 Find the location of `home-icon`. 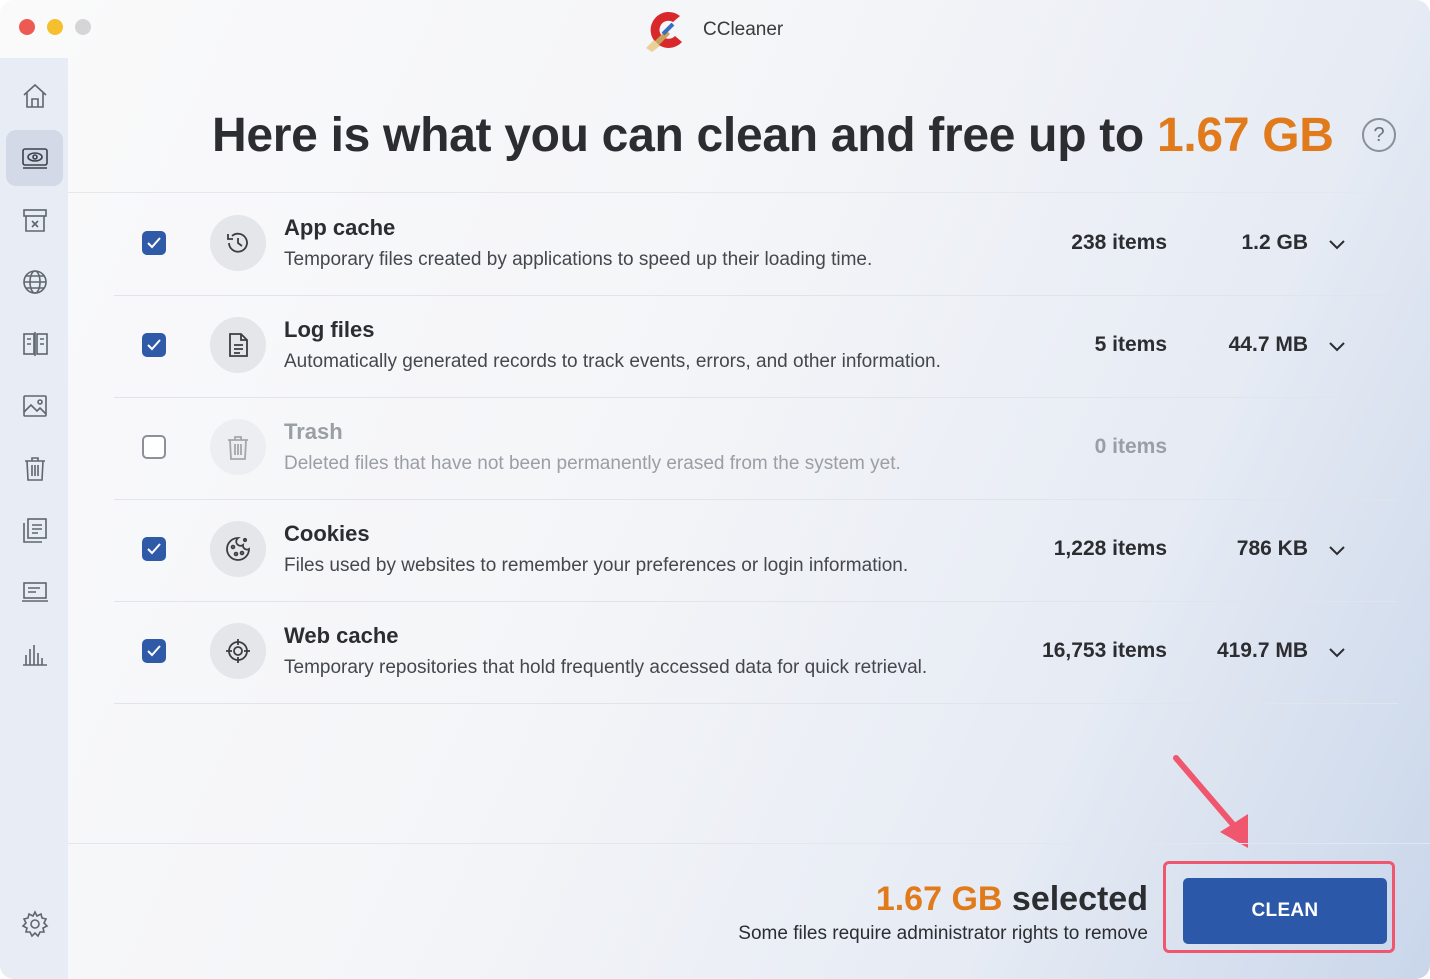

home-icon is located at coordinates (34, 95).